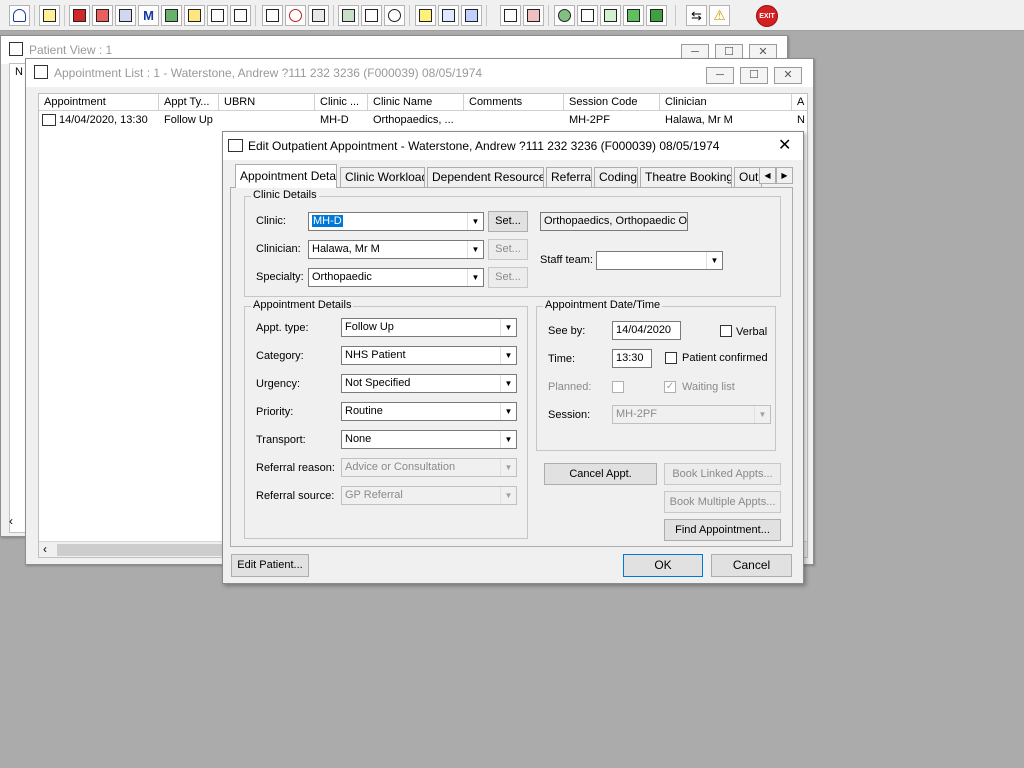 This screenshot has height=768, width=1024. What do you see at coordinates (767, 175) in the screenshot?
I see `tab-scroll-left-icon: ◀` at bounding box center [767, 175].